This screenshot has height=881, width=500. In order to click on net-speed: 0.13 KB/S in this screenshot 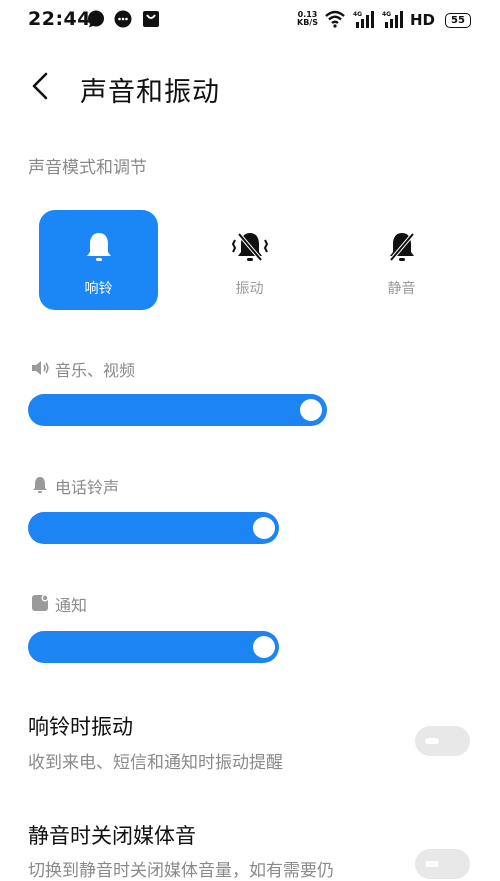, I will do `click(307, 18)`.